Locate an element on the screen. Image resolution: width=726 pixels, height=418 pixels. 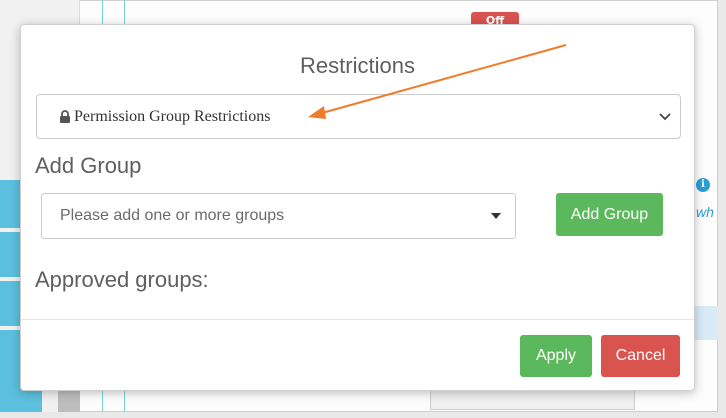
cancel-button: Cancel is located at coordinates (640, 356).